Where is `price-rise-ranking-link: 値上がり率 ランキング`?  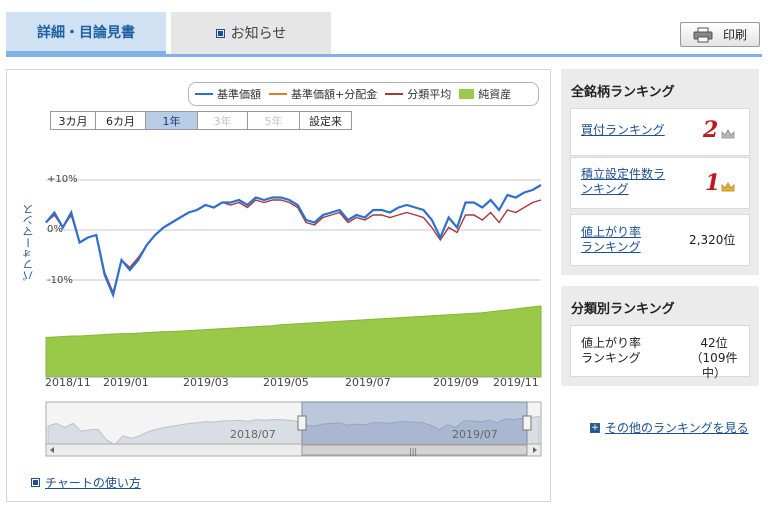
price-rise-ranking-link: 値上がり率 ランキング is located at coordinates (611, 240).